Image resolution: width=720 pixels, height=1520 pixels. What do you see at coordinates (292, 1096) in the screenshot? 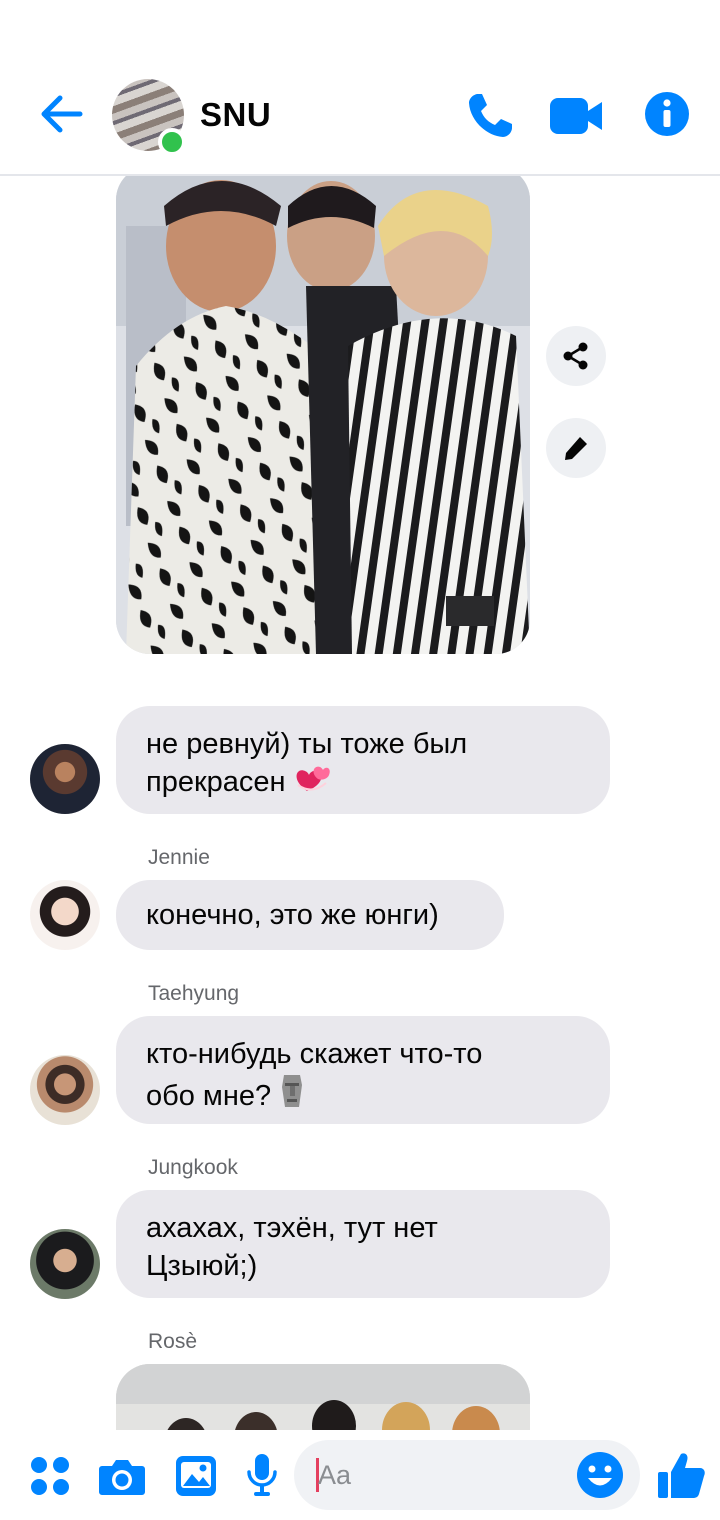
I see `moai-icon` at bounding box center [292, 1096].